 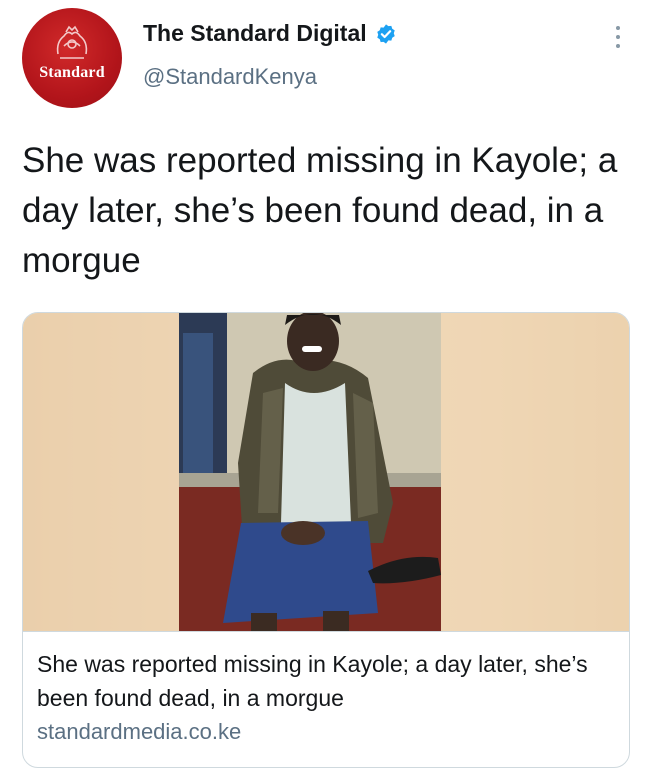 I want to click on card-domain: standardmedia.co.ke, so click(x=139, y=732).